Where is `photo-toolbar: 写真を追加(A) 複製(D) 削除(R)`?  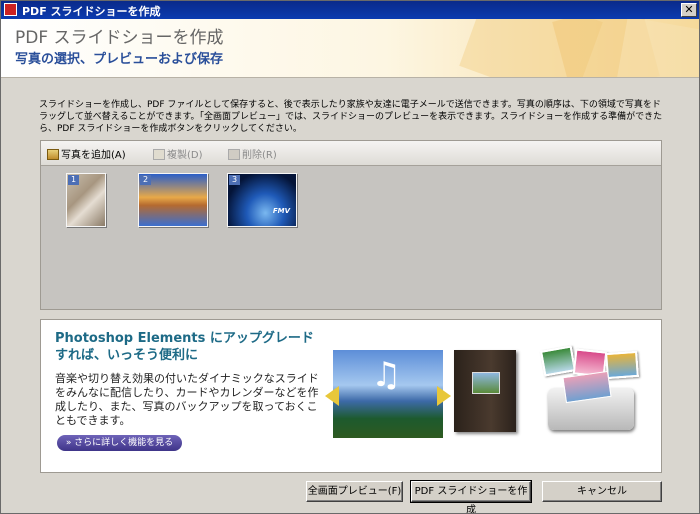 photo-toolbar: 写真を追加(A) 複製(D) 削除(R) is located at coordinates (351, 153).